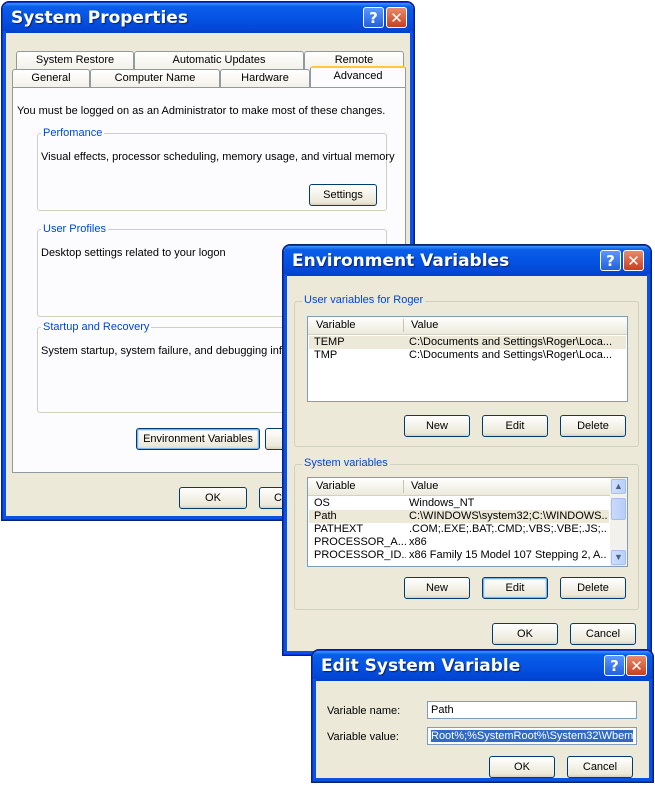 The width and height of the screenshot is (655, 785). What do you see at coordinates (401, 261) in the screenshot?
I see `window-title: Environment Variables` at bounding box center [401, 261].